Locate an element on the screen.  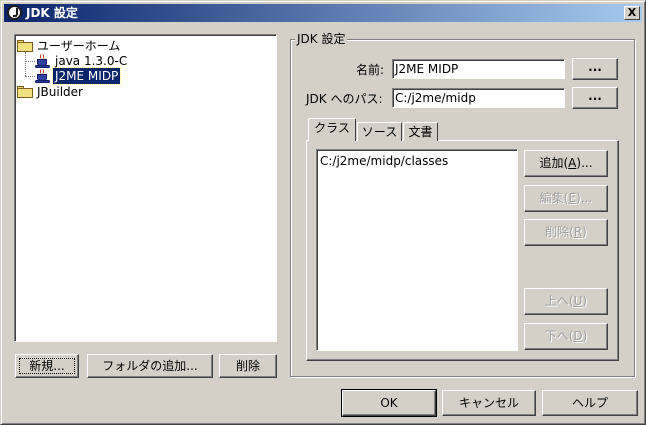
tab-classes: クラス is located at coordinates (332, 129).